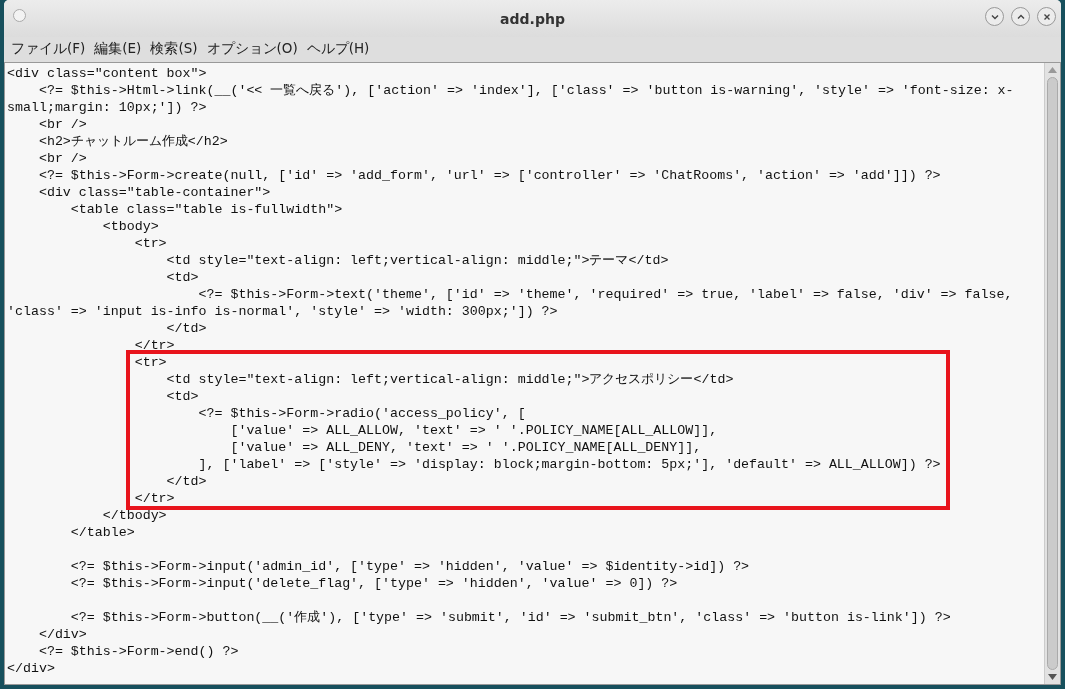 The height and width of the screenshot is (689, 1065). I want to click on scroll-down-icon, so click(1052, 677).